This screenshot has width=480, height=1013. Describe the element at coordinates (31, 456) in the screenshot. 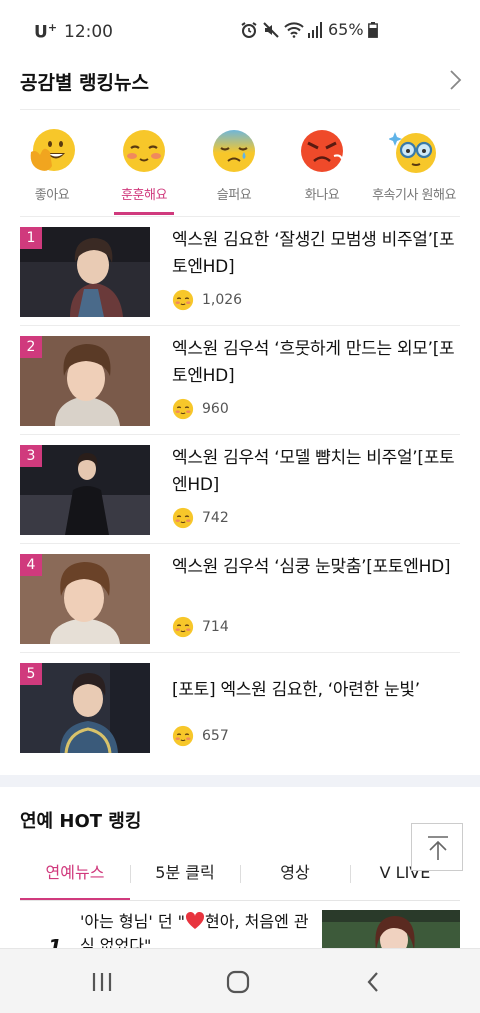

I see `rank-badge: 3` at that location.